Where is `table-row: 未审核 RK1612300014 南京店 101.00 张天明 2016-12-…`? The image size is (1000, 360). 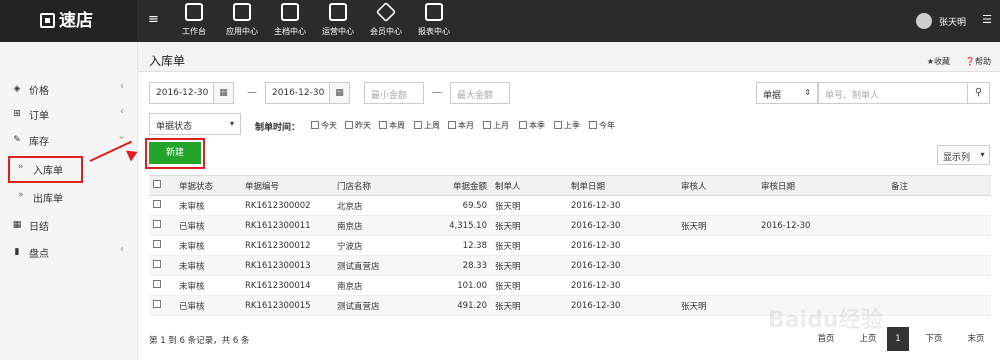
table-row: 未审核 RK1612300014 南京店 101.00 张天明 2016-12-… is located at coordinates (570, 285).